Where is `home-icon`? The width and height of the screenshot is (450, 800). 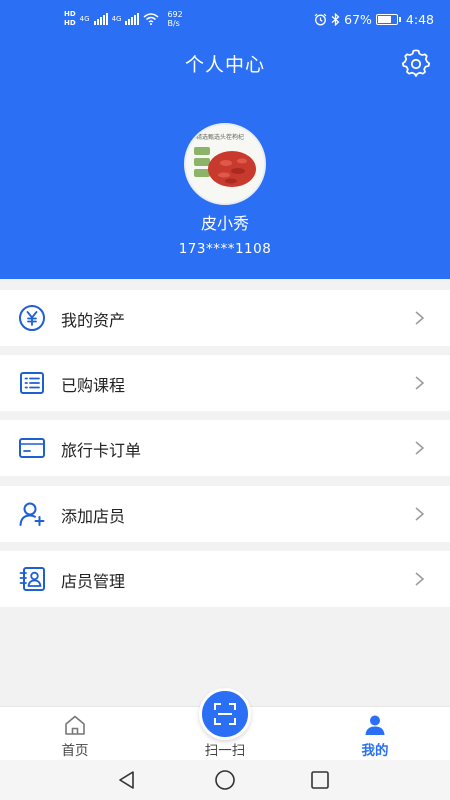 home-icon is located at coordinates (75, 725).